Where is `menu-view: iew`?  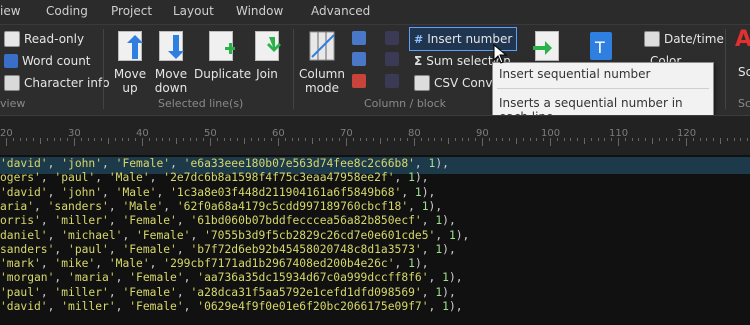
menu-view: iew is located at coordinates (10, 11).